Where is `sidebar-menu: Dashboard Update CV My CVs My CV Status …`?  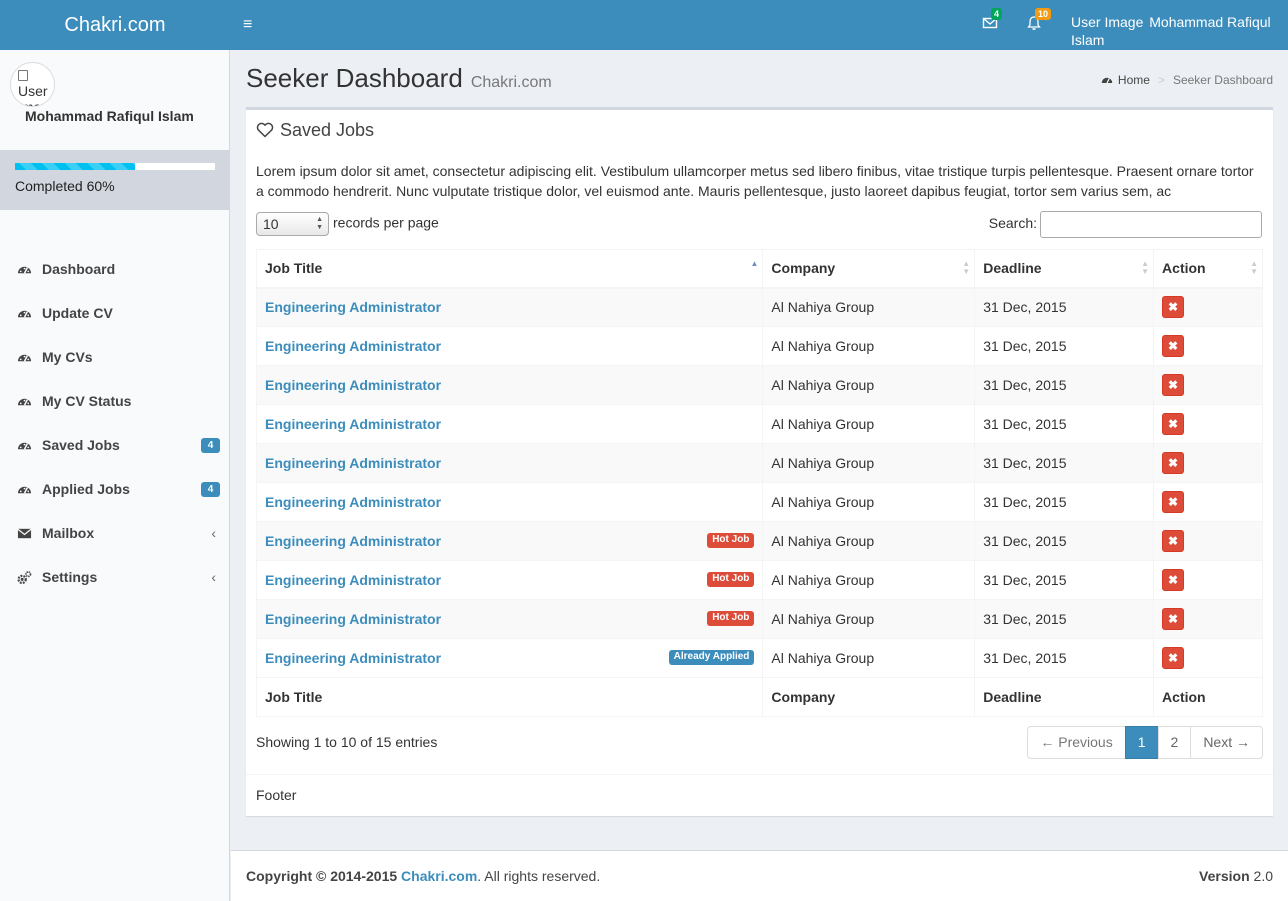 sidebar-menu: Dashboard Update CV My CVs My CV Status … is located at coordinates (115, 423).